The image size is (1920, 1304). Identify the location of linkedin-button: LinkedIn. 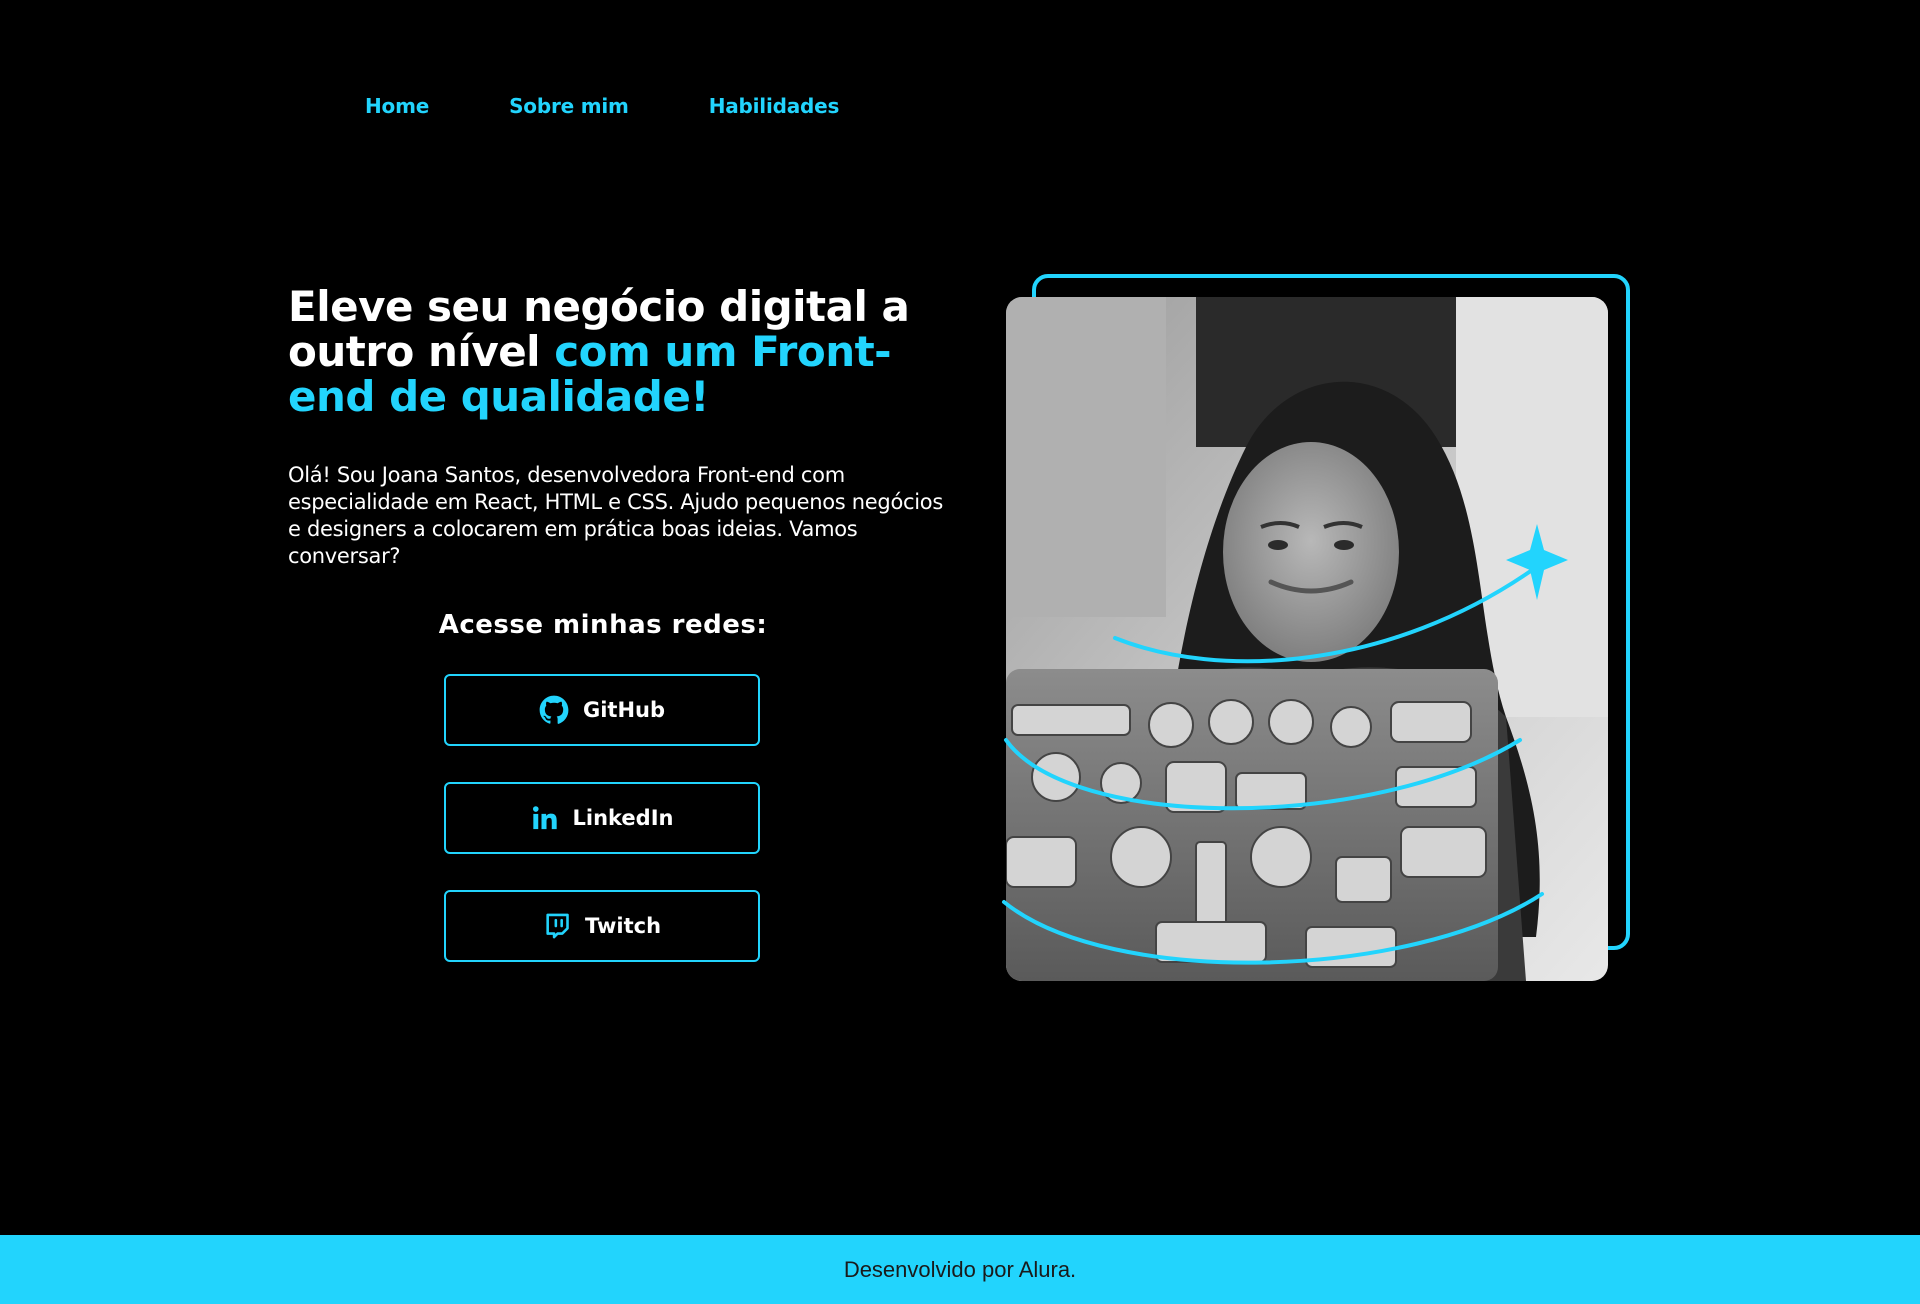
(602, 818).